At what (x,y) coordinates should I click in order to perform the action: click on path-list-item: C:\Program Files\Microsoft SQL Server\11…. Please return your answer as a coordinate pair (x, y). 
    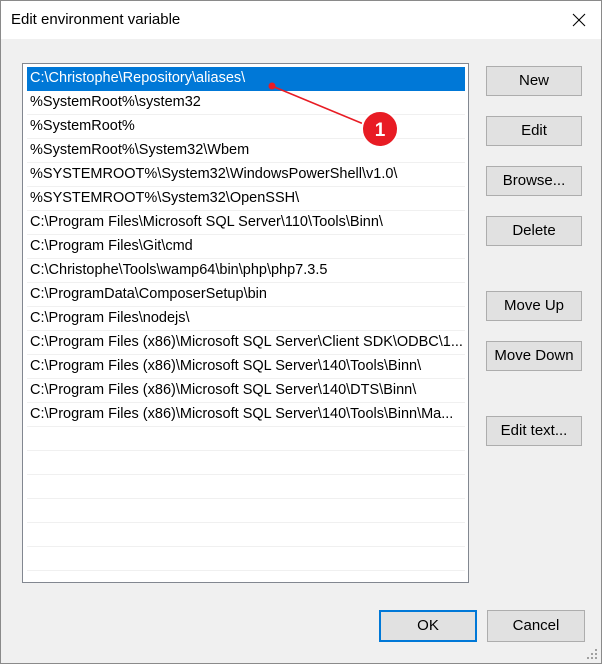
    Looking at the image, I should click on (246, 223).